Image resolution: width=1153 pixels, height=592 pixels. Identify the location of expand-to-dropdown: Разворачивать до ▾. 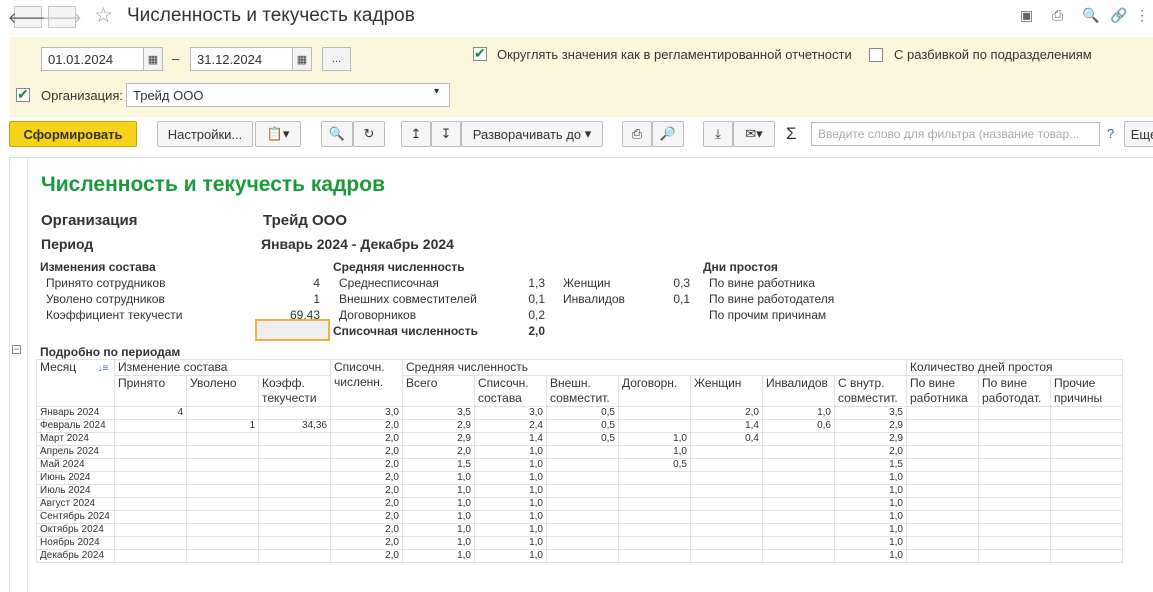
(532, 134).